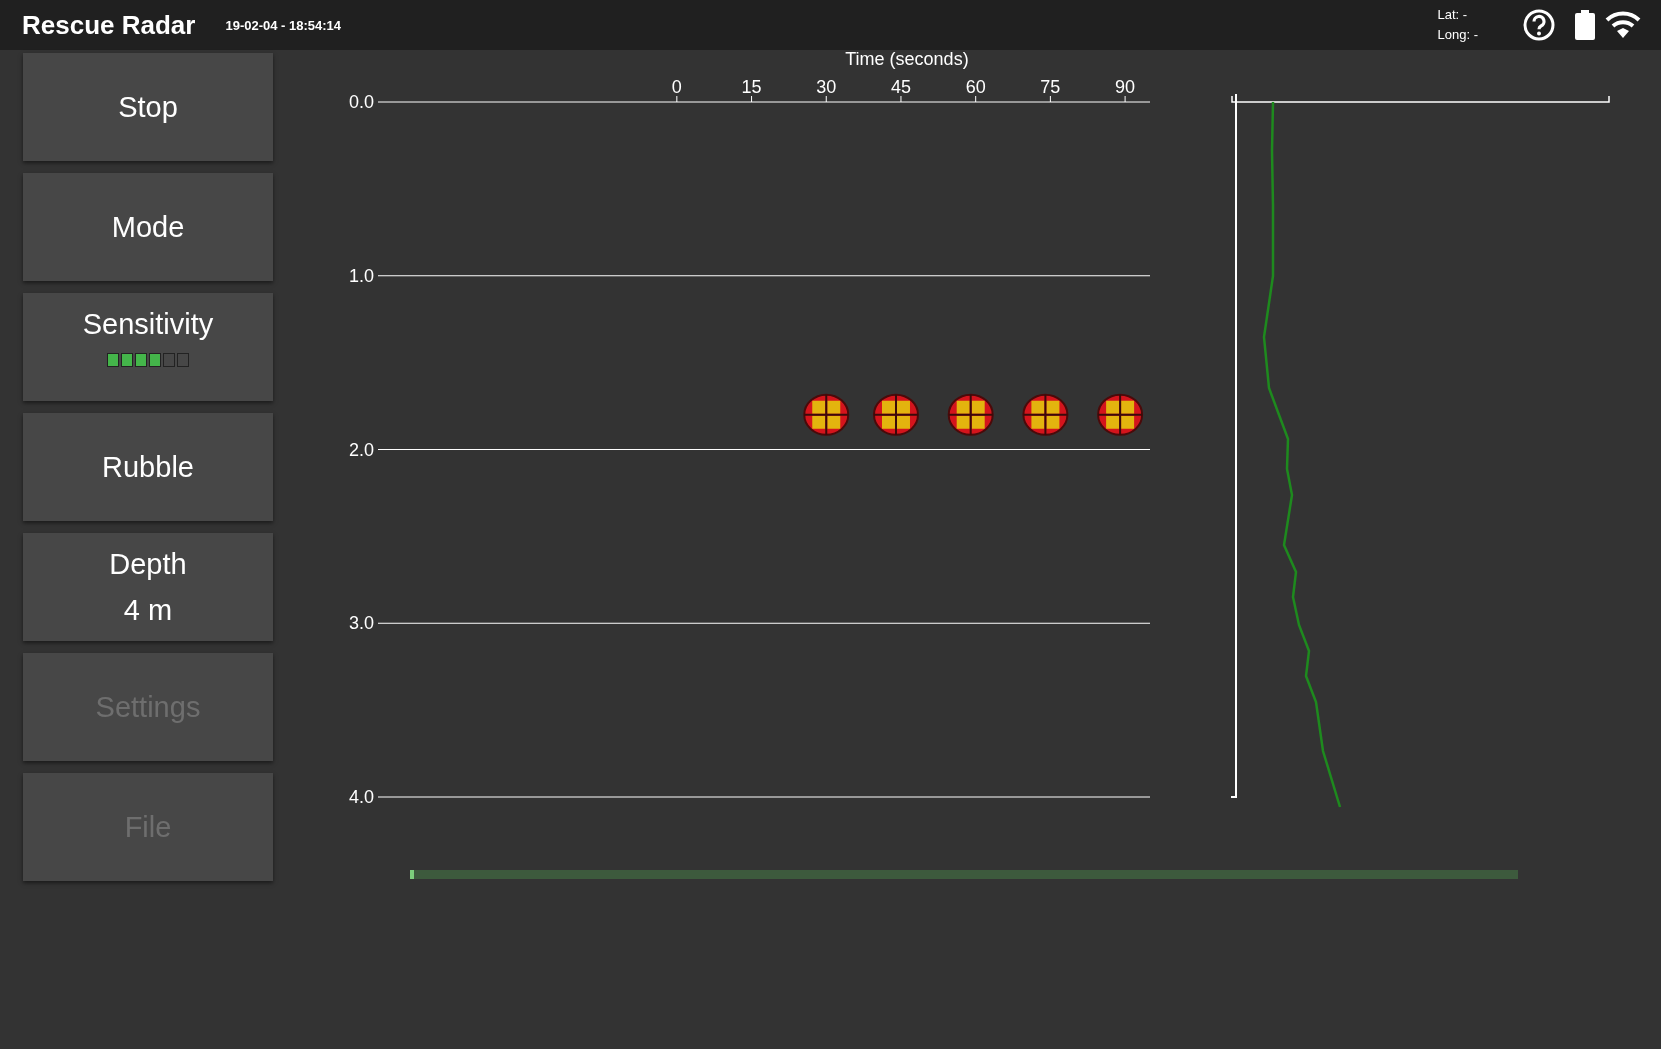 The width and height of the screenshot is (1661, 1049). Describe the element at coordinates (975, 87) in the screenshot. I see `time-tick-label: 60` at that location.